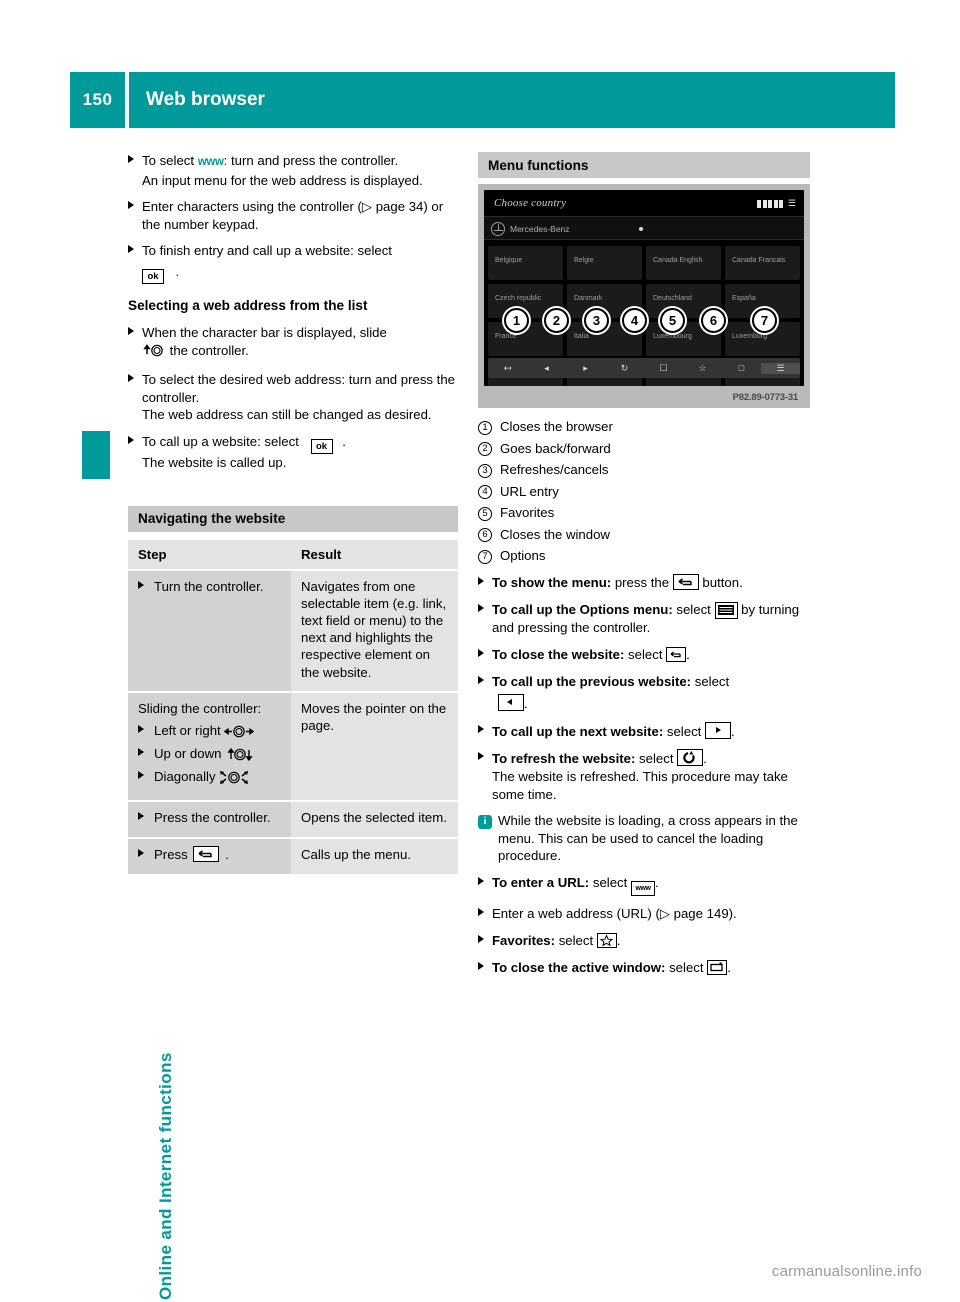 The height and width of the screenshot is (1302, 960). What do you see at coordinates (592, 681) in the screenshot?
I see `instruction-bold: To call up the previous website:` at bounding box center [592, 681].